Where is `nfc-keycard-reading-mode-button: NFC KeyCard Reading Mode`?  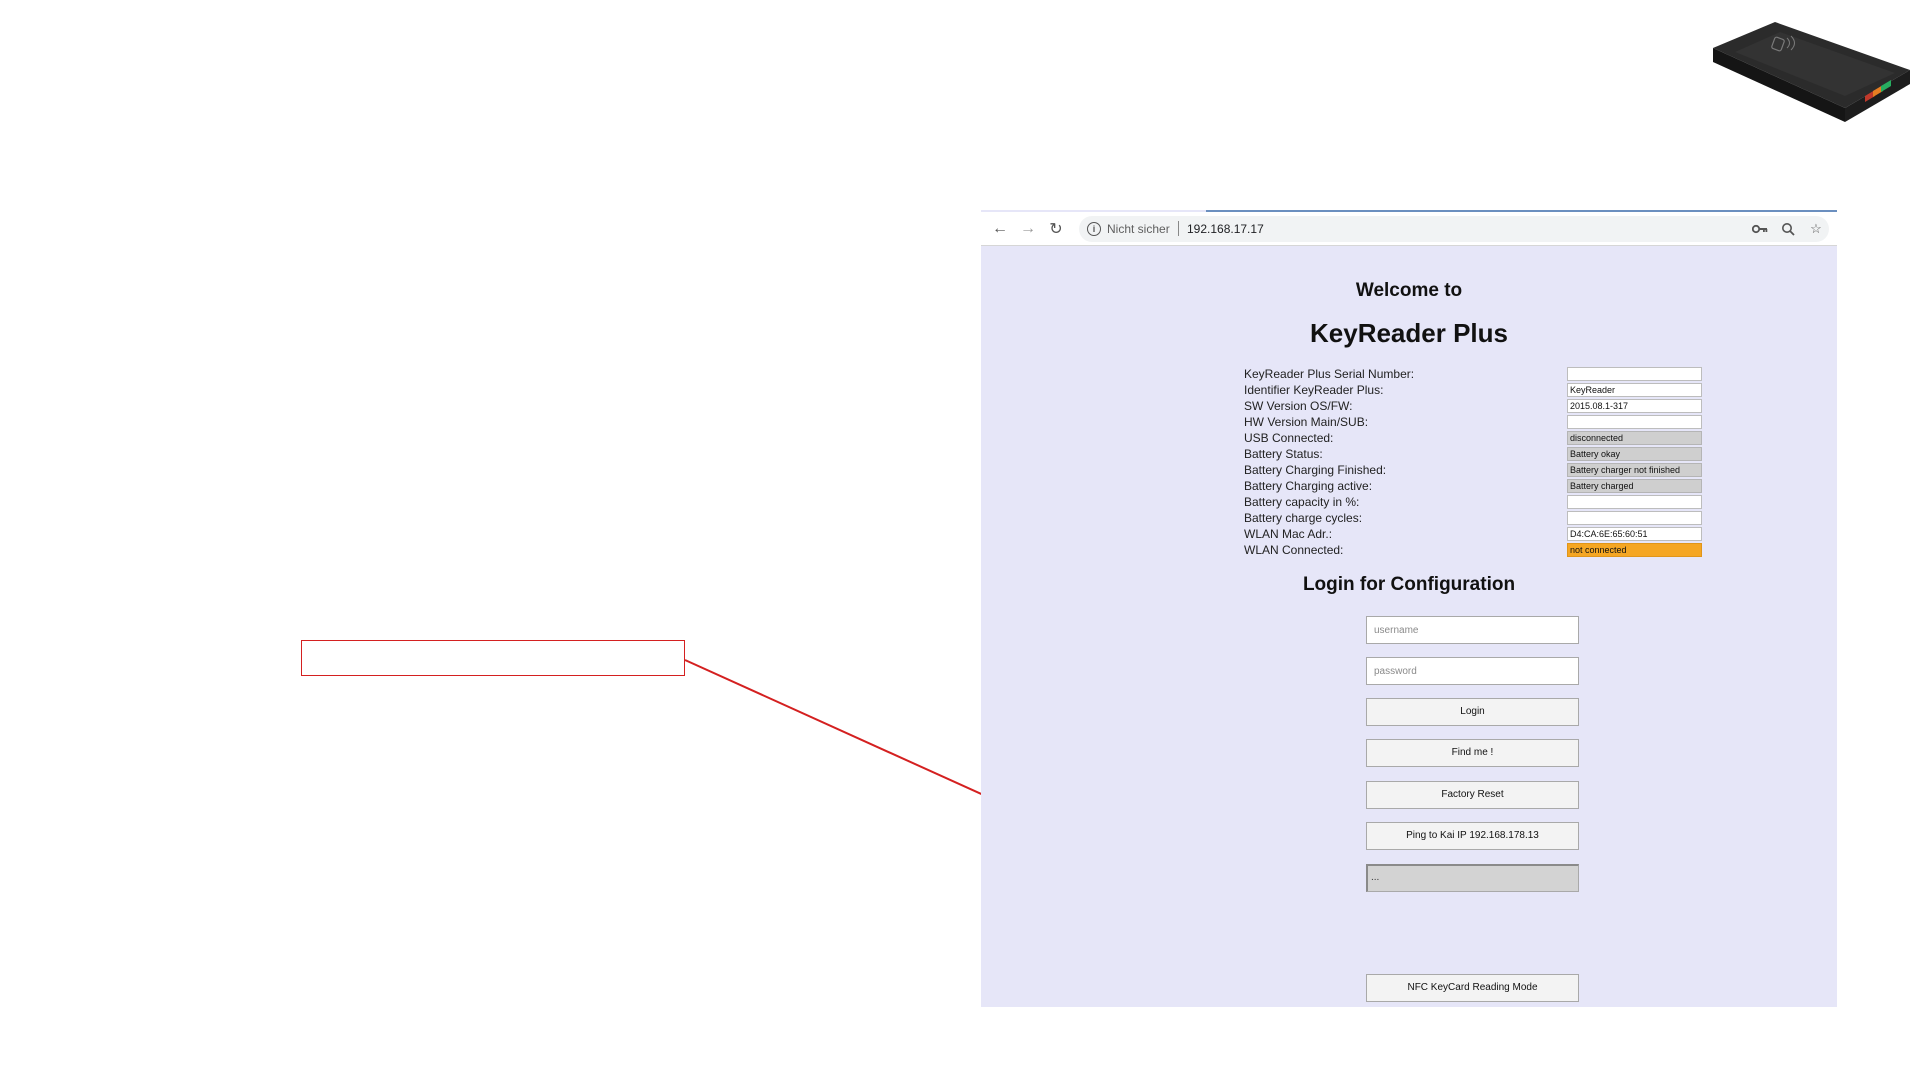 nfc-keycard-reading-mode-button: NFC KeyCard Reading Mode is located at coordinates (1472, 988).